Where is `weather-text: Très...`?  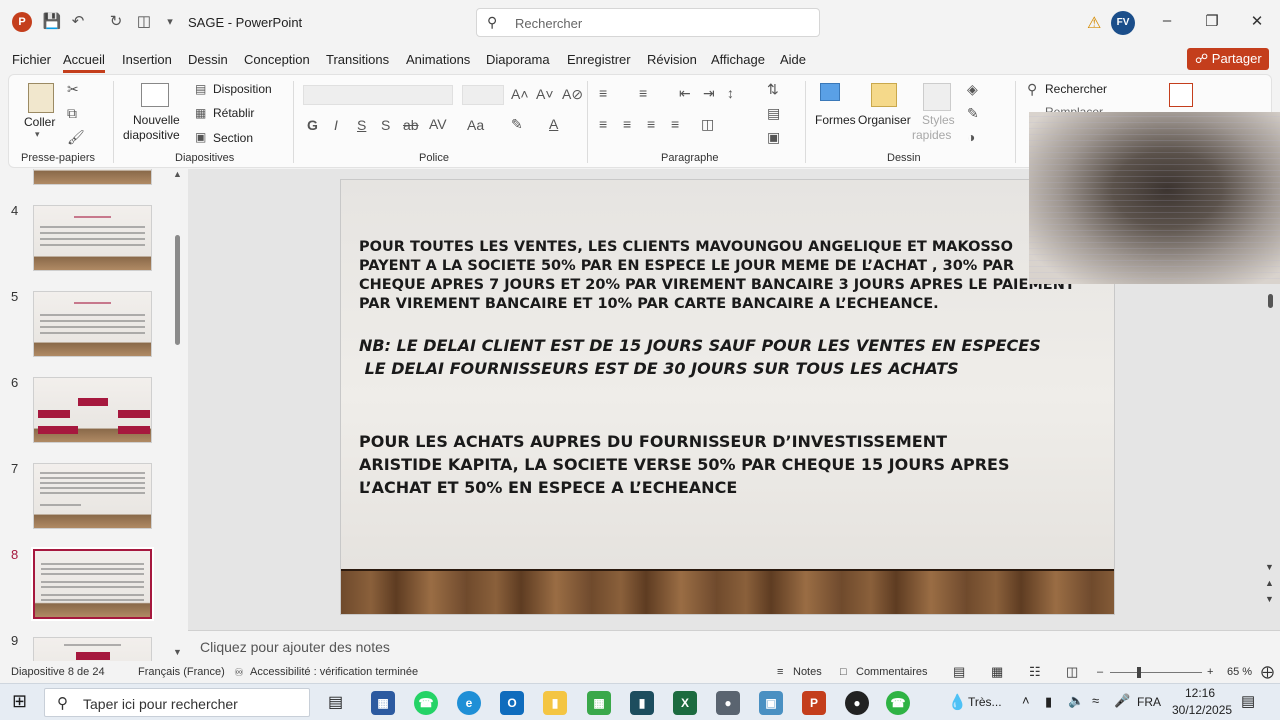
weather-text: Très... is located at coordinates (985, 702).